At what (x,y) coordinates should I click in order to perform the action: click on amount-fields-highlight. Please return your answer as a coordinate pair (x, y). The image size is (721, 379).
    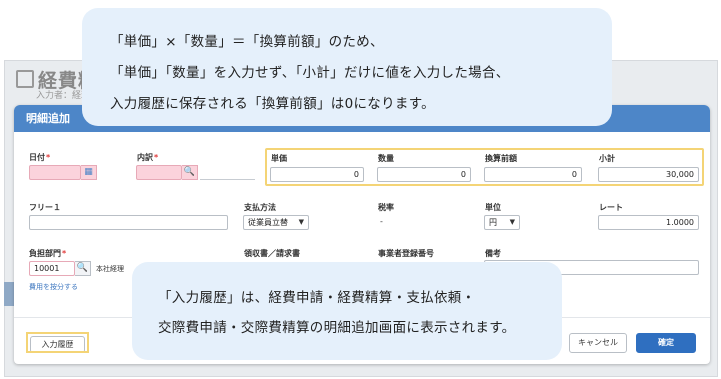
    Looking at the image, I should click on (484, 167).